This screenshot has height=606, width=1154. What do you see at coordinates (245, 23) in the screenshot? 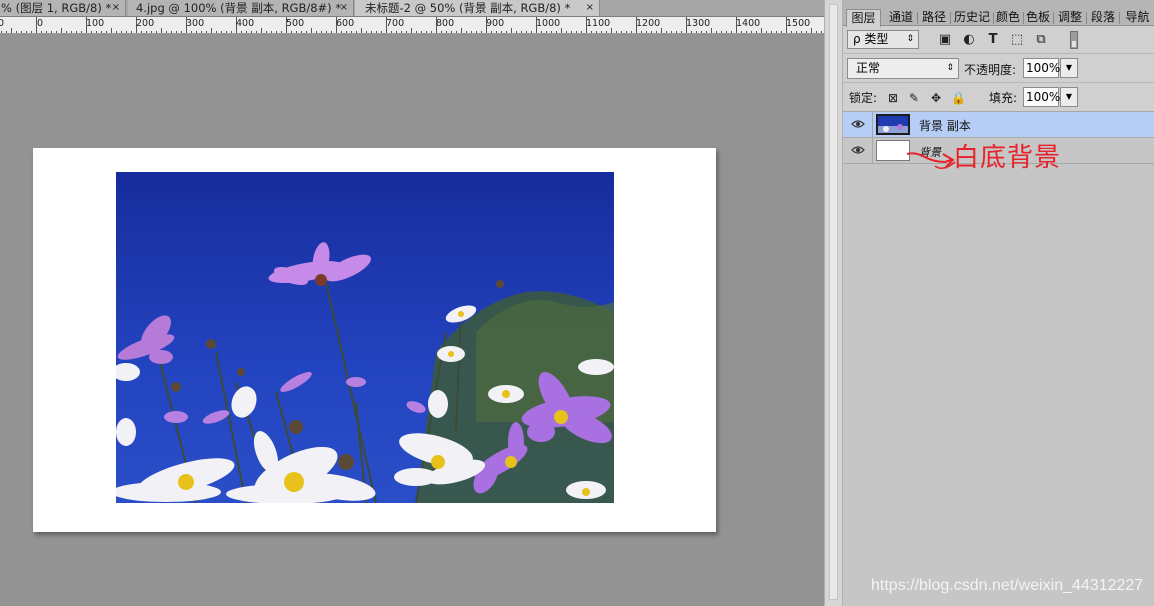
I see `ruler-label: 400` at bounding box center [245, 23].